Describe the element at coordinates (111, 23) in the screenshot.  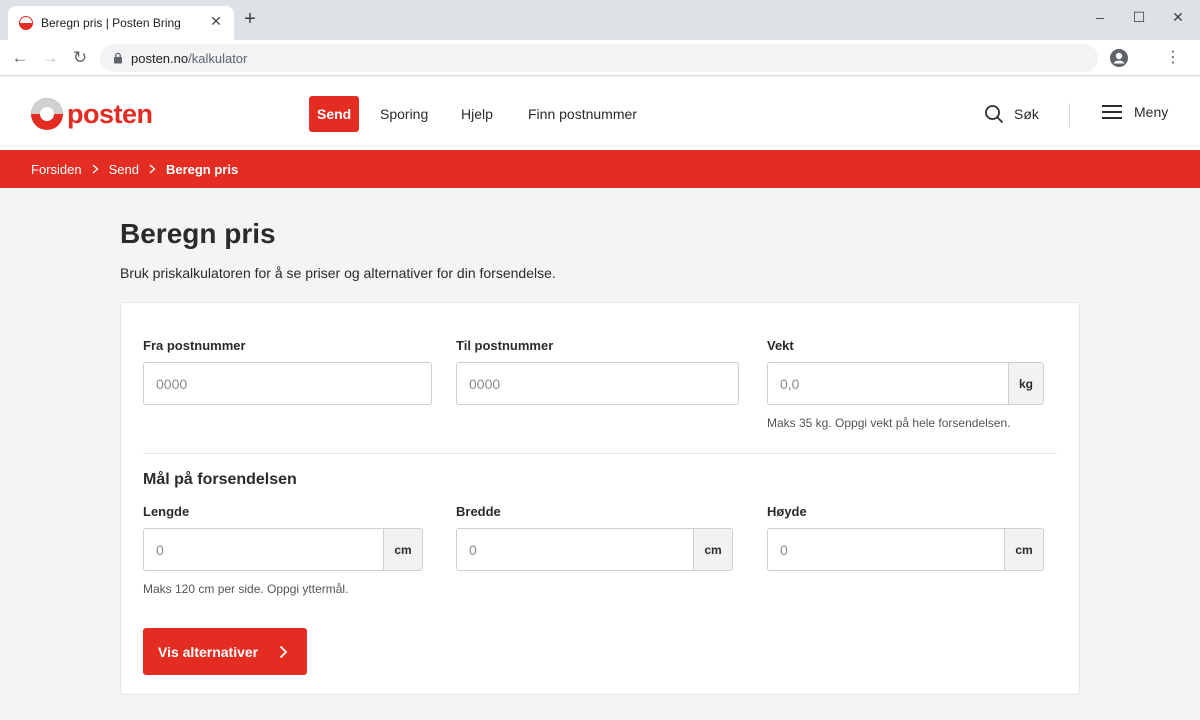
I see `tab-title: Beregn pris | Posten Bring` at that location.